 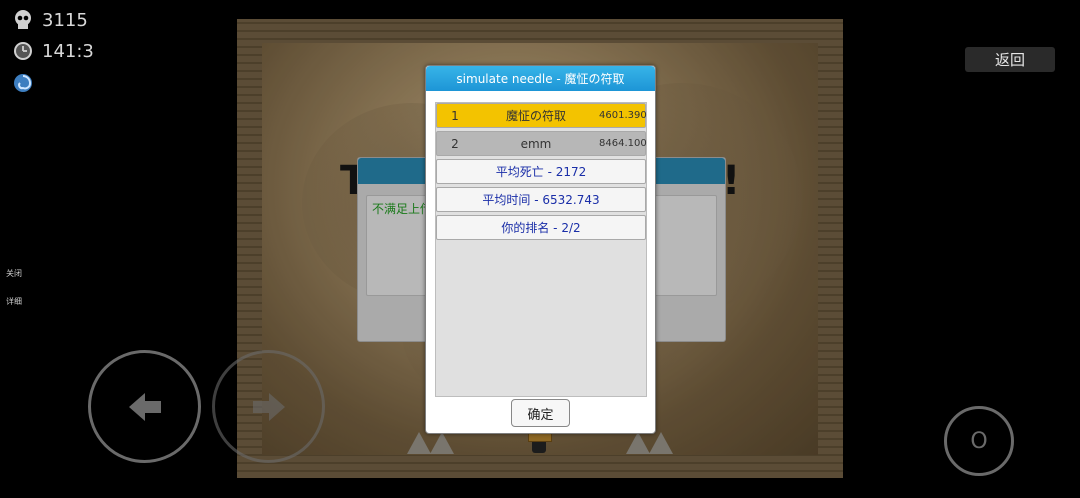 I want to click on jump-button: O, so click(x=979, y=441).